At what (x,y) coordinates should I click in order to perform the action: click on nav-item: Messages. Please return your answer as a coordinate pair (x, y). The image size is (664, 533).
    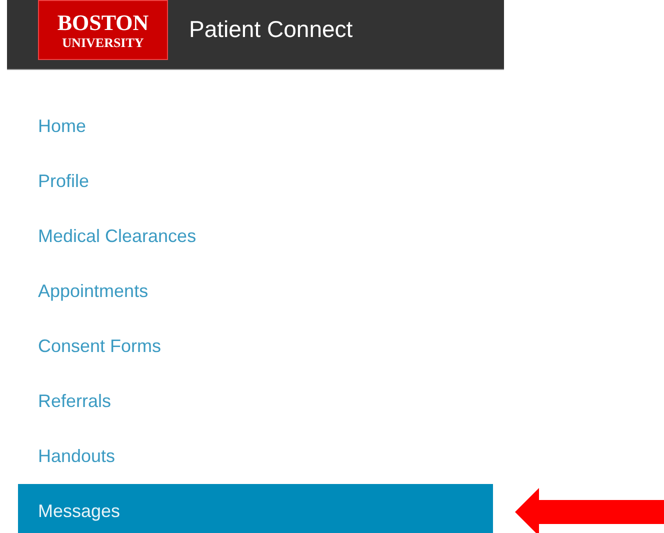
    Looking at the image, I should click on (255, 508).